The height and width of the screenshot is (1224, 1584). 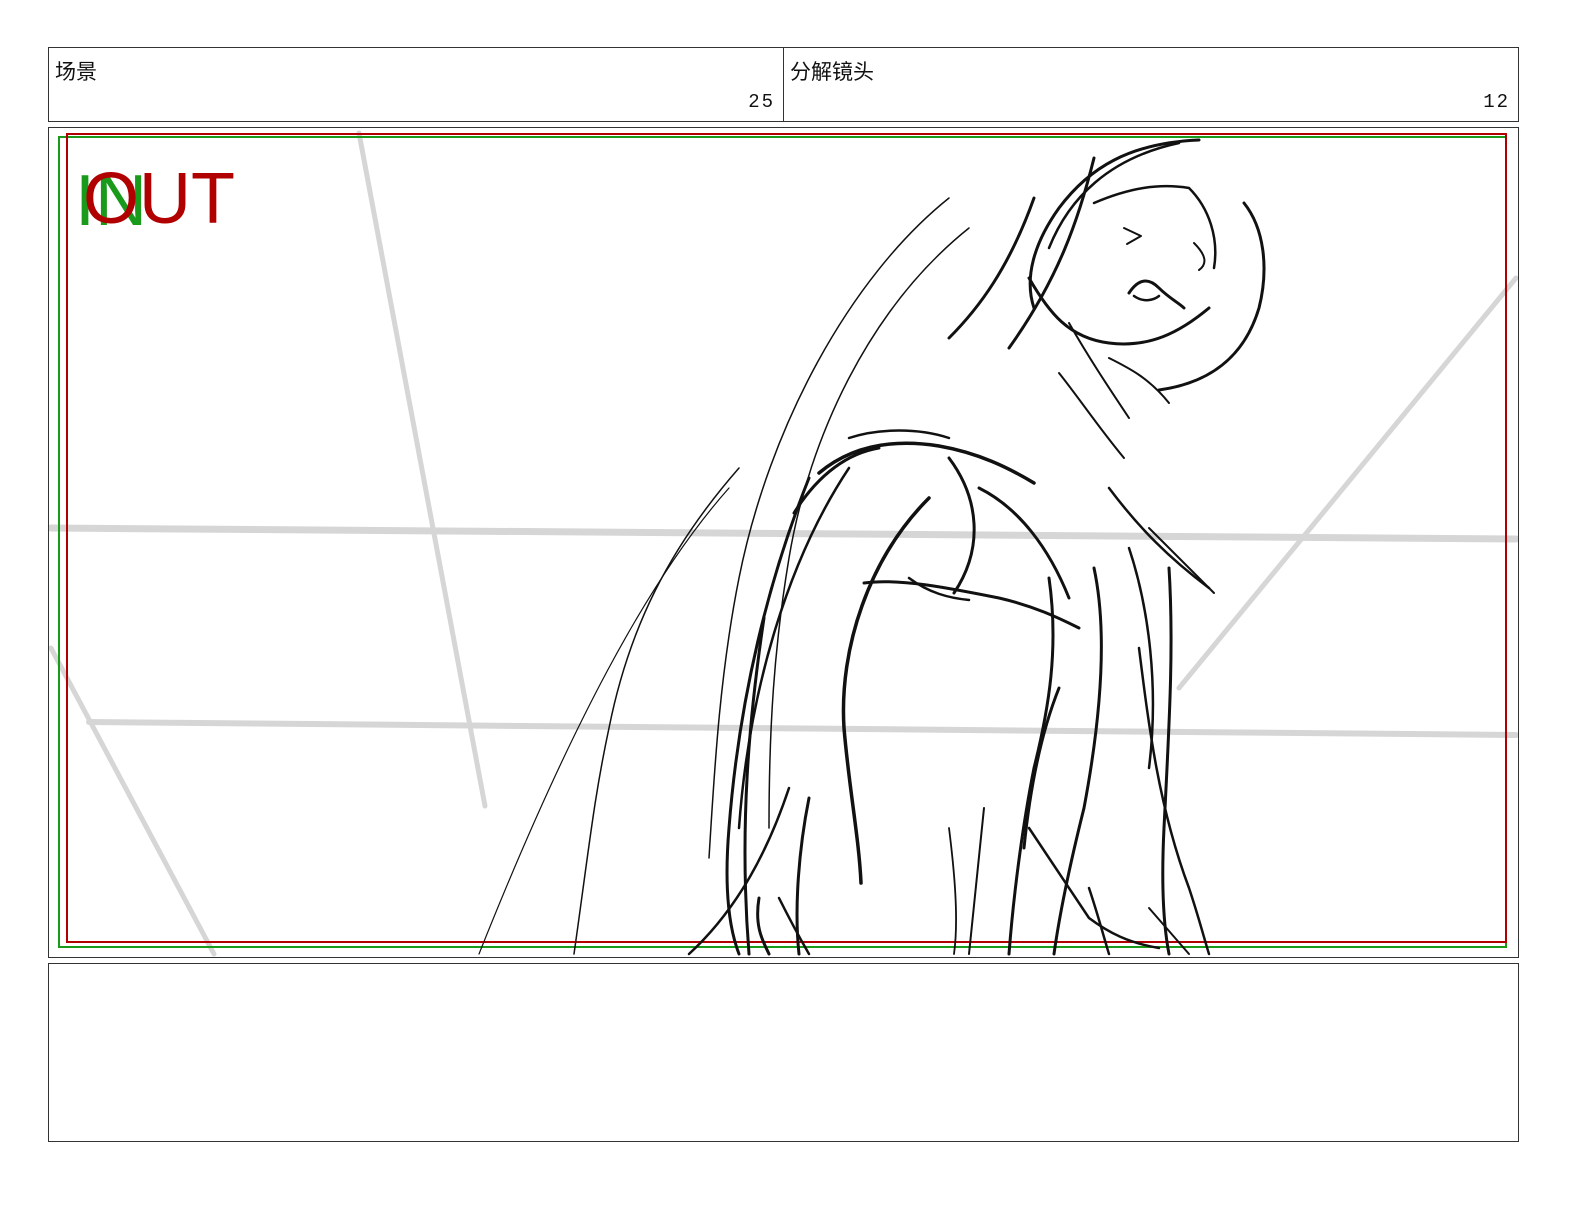 What do you see at coordinates (832, 72) in the screenshot?
I see `shot-label: 分解镜头` at bounding box center [832, 72].